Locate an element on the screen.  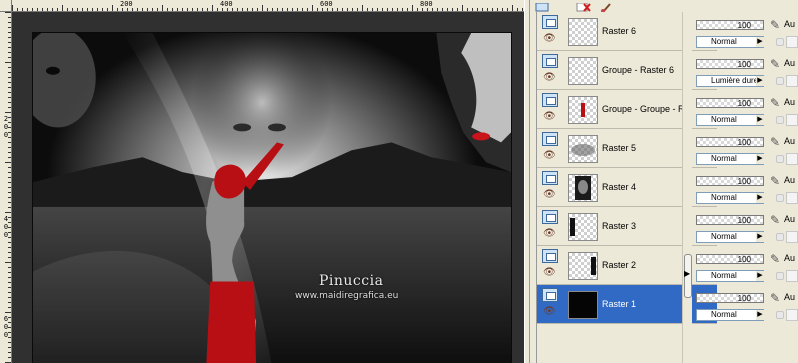
new-layer-icon is located at coordinates (542, 6).